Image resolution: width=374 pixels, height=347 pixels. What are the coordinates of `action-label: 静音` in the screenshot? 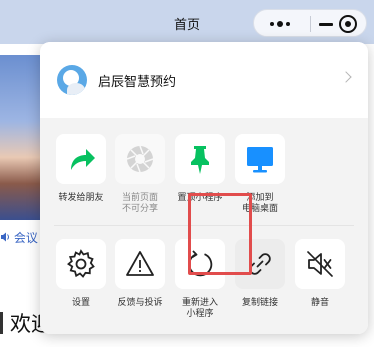 It's located at (319, 303).